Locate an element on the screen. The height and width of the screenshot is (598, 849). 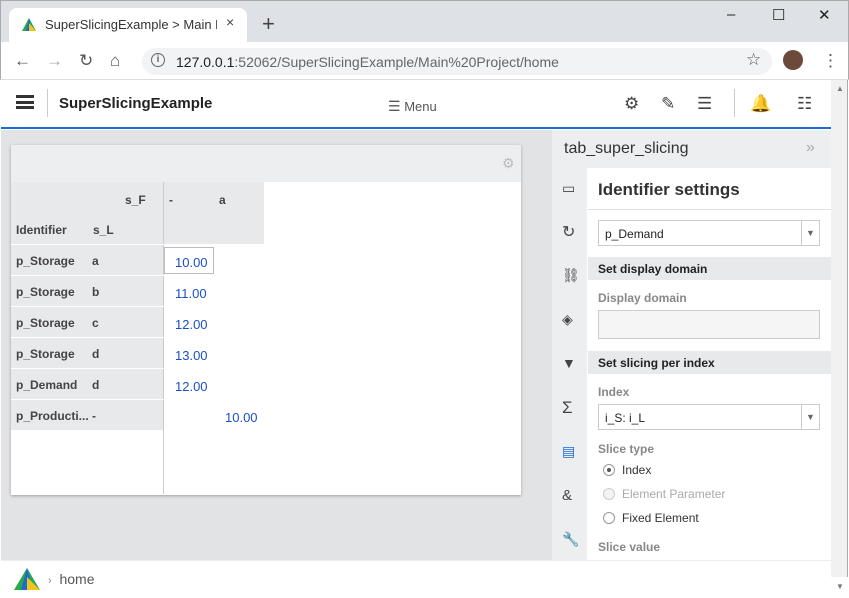
sliders-icon: ☷ is located at coordinates (804, 104).